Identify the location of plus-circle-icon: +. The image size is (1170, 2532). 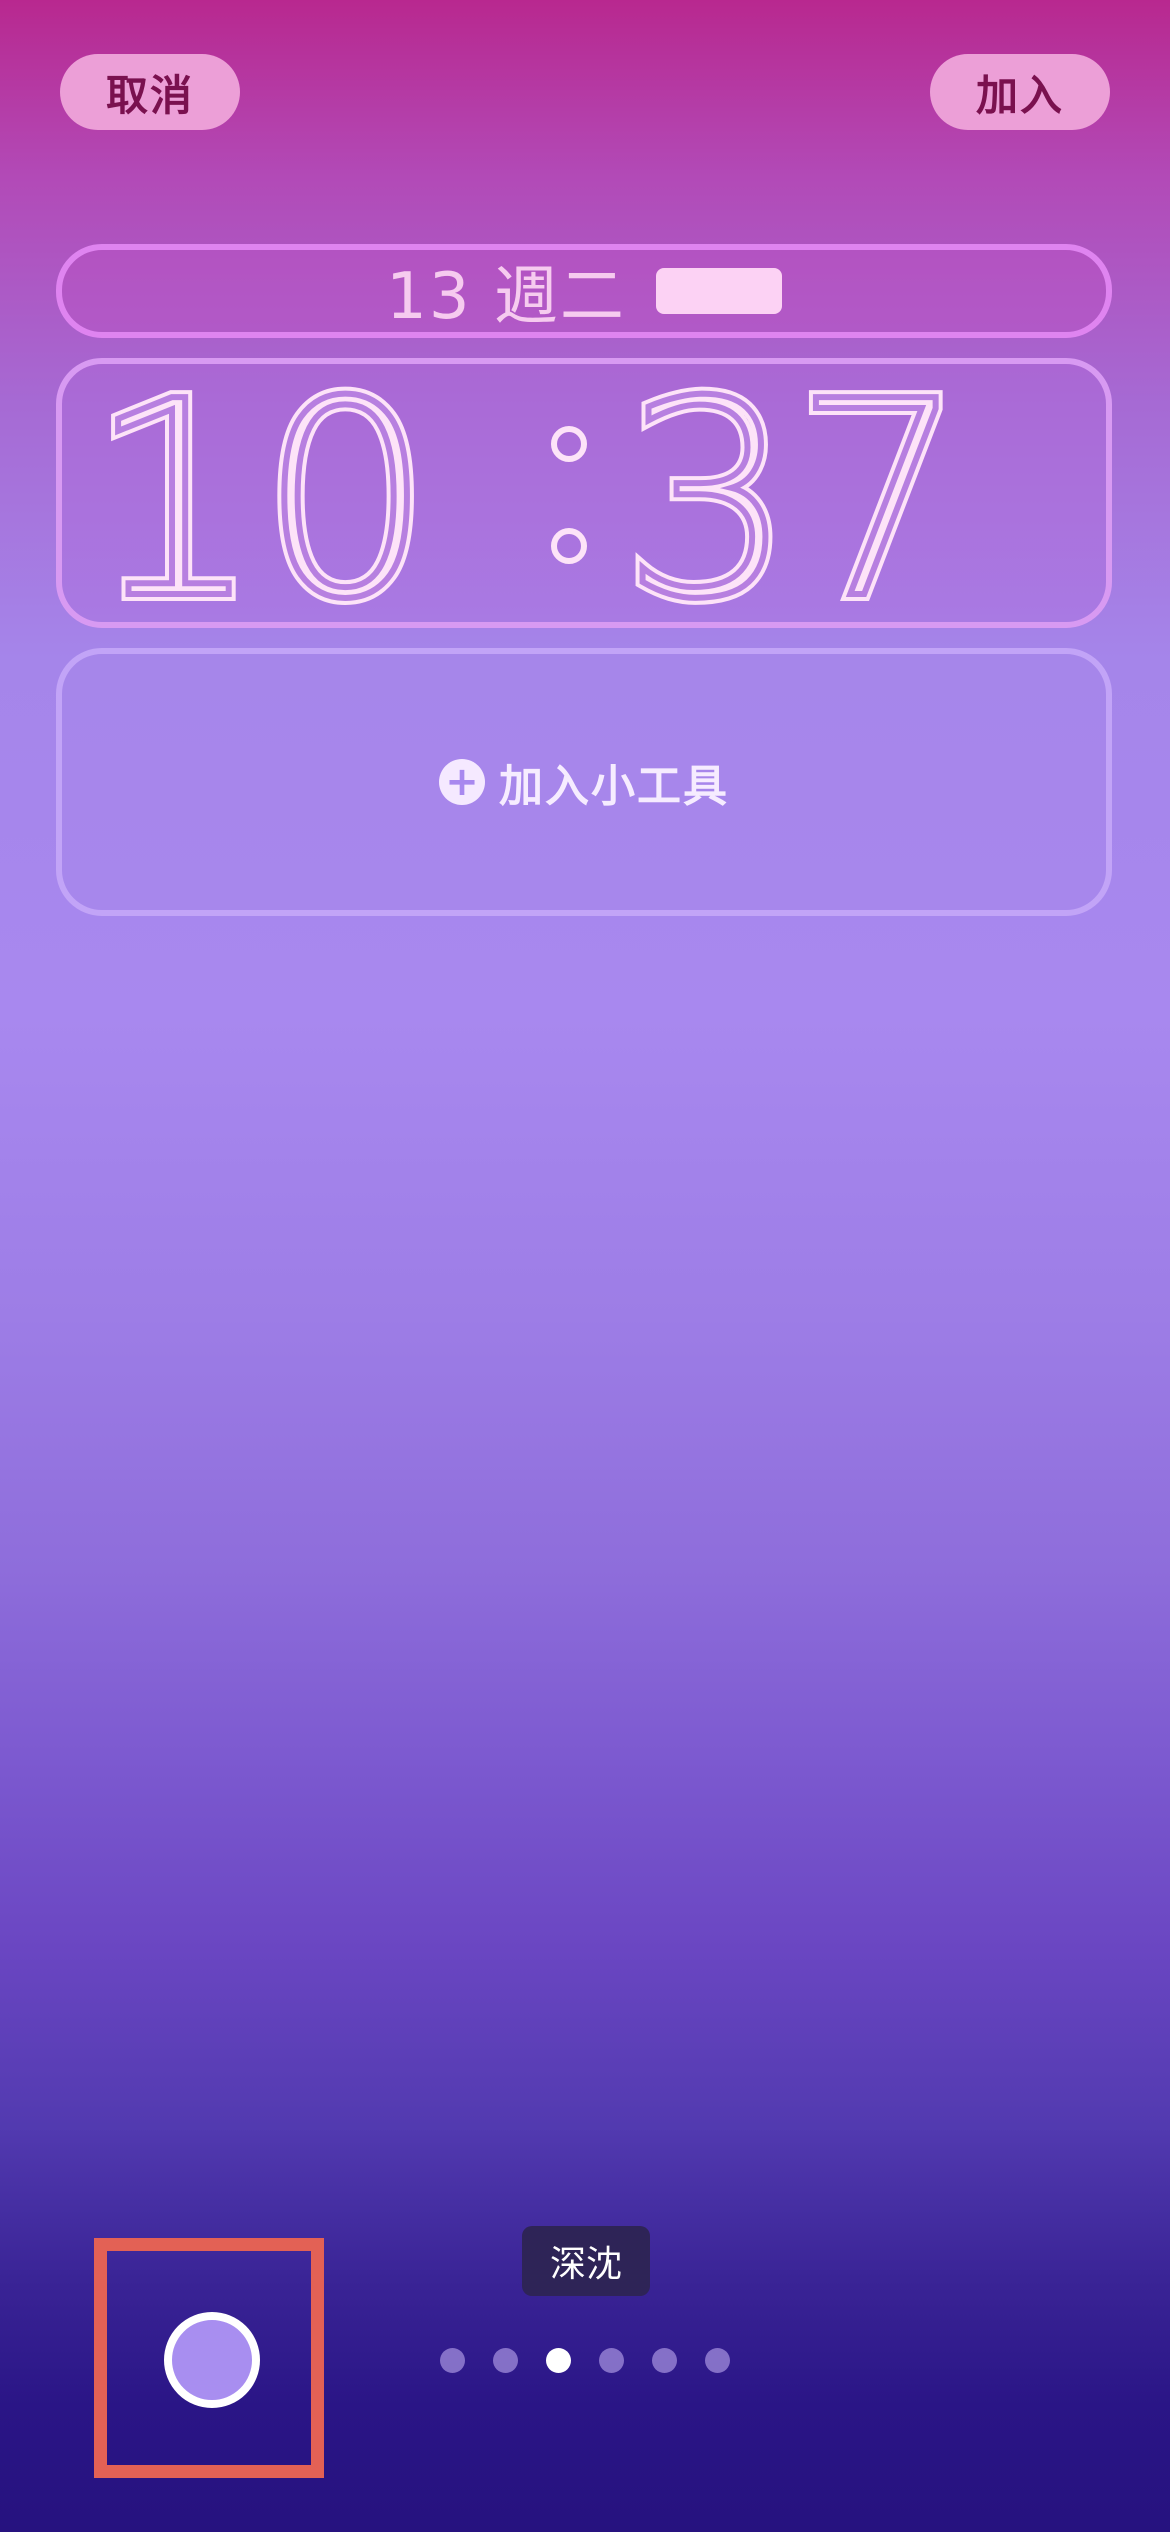
(462, 782).